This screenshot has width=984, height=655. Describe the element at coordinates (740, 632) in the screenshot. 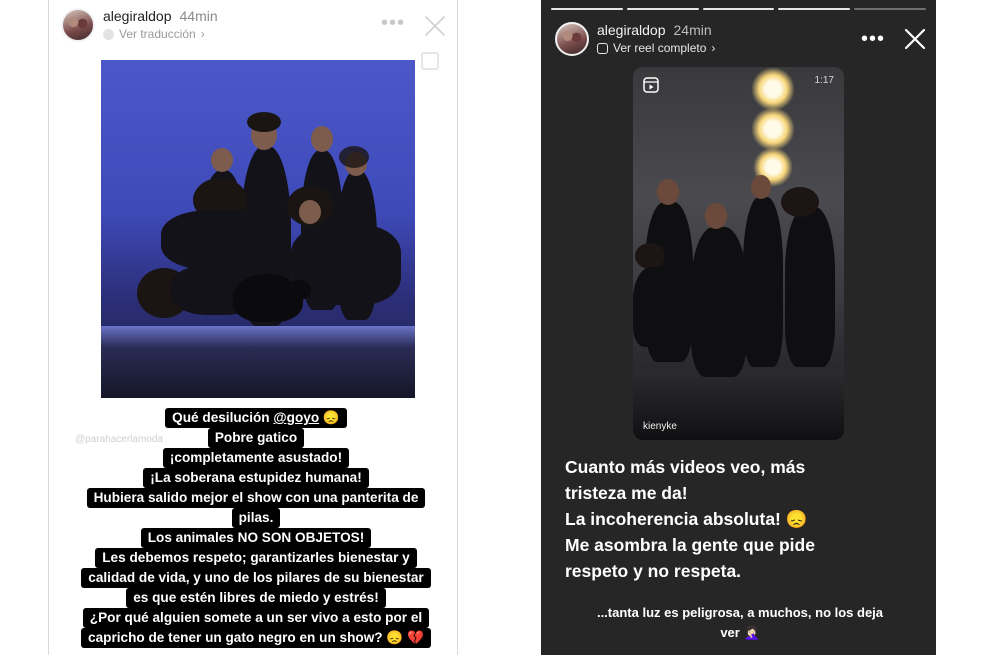

I see `footer-line: ver 🤦🏻‍♀️` at that location.